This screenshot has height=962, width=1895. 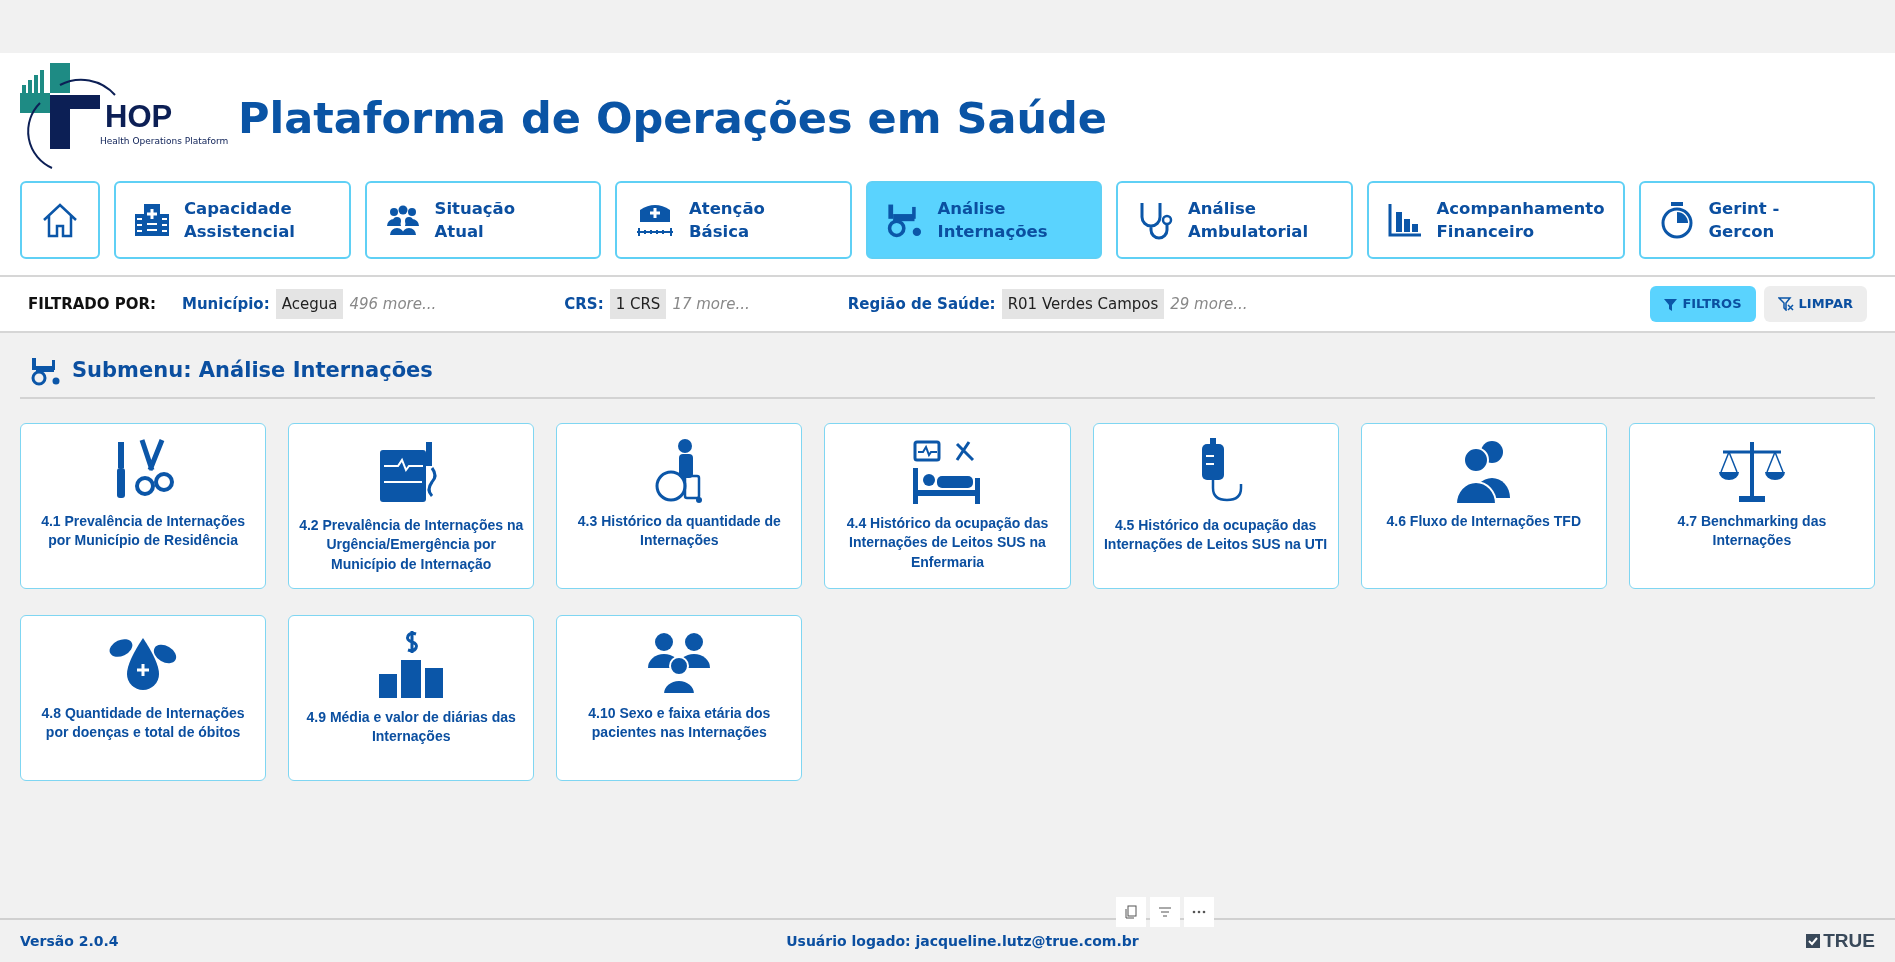 I want to click on more-icon, so click(x=1199, y=912).